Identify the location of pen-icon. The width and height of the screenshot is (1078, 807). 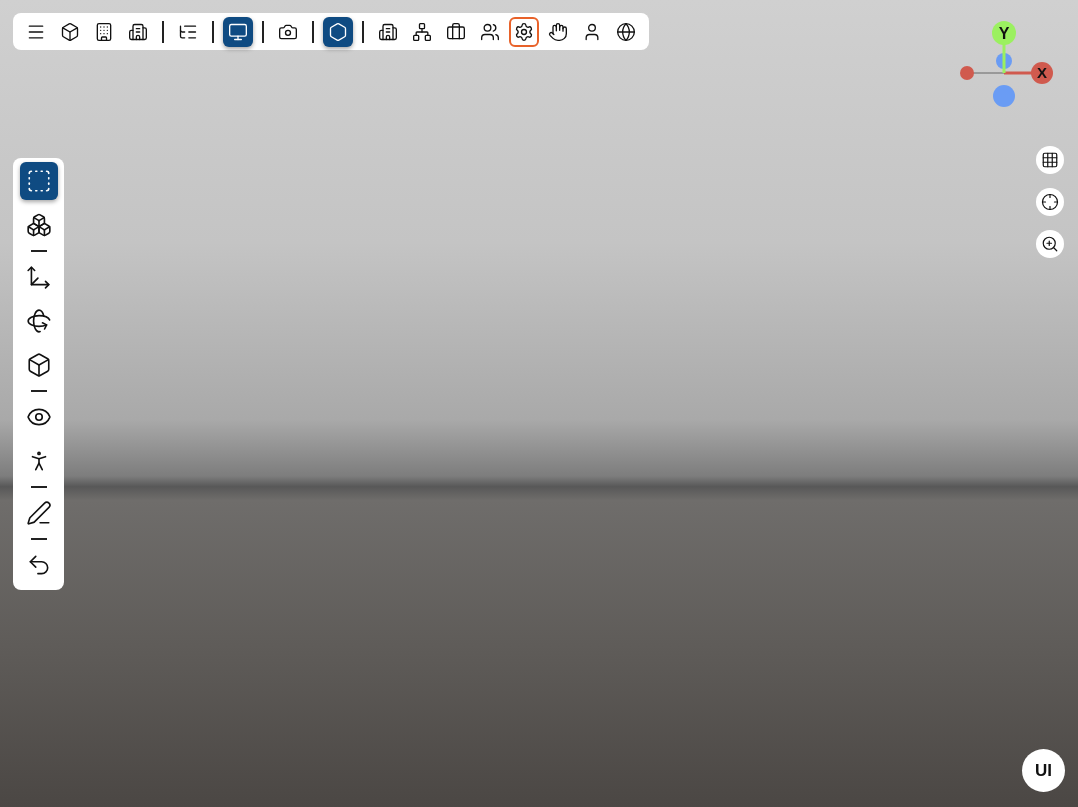
(38, 513).